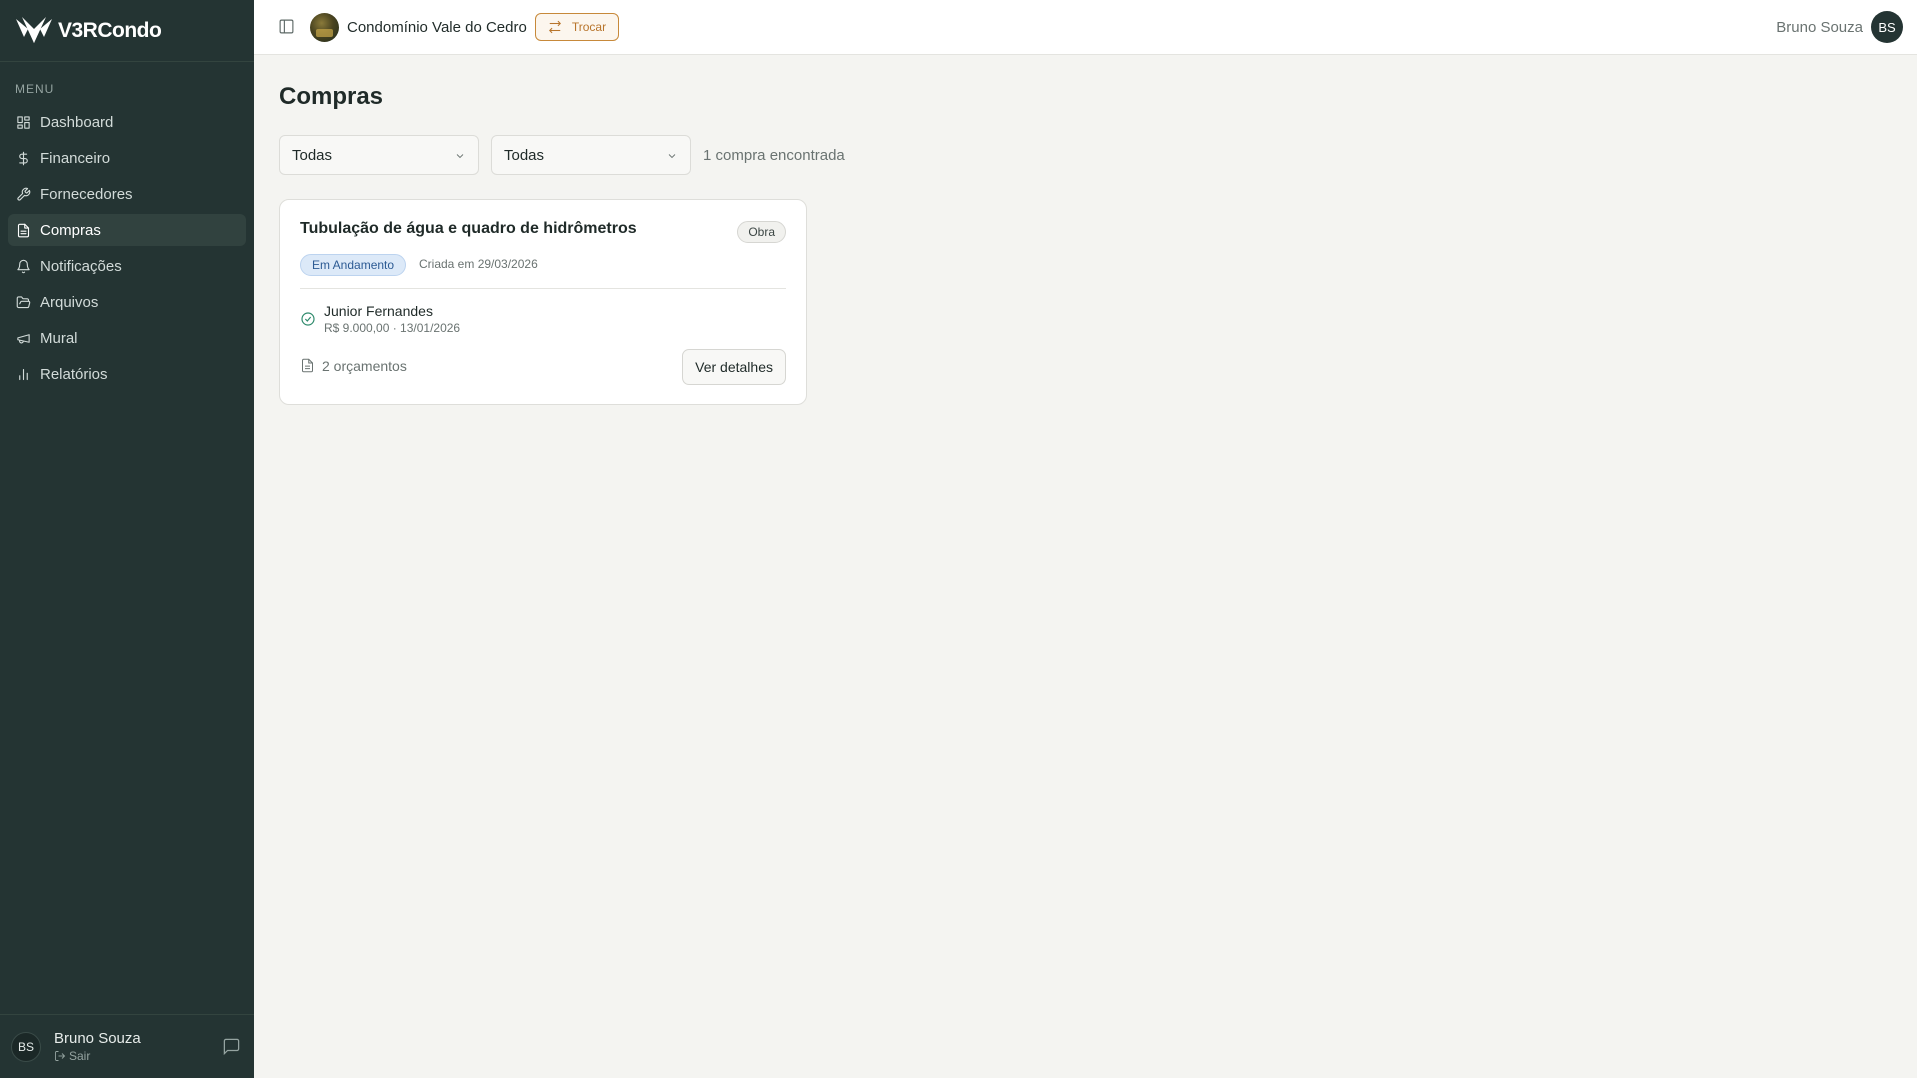 The height and width of the screenshot is (1078, 1917). Describe the element at coordinates (59, 338) in the screenshot. I see `sidebar-item-label: Mural` at that location.